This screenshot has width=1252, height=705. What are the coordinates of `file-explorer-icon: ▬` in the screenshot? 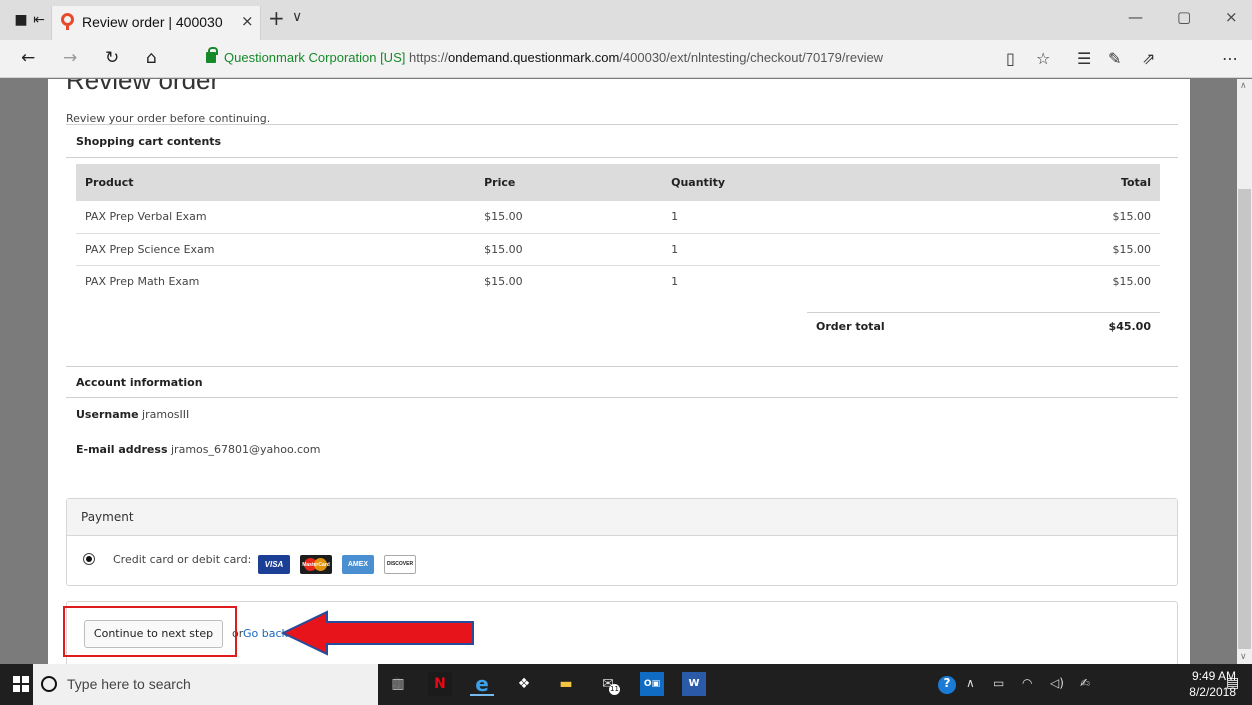 It's located at (566, 684).